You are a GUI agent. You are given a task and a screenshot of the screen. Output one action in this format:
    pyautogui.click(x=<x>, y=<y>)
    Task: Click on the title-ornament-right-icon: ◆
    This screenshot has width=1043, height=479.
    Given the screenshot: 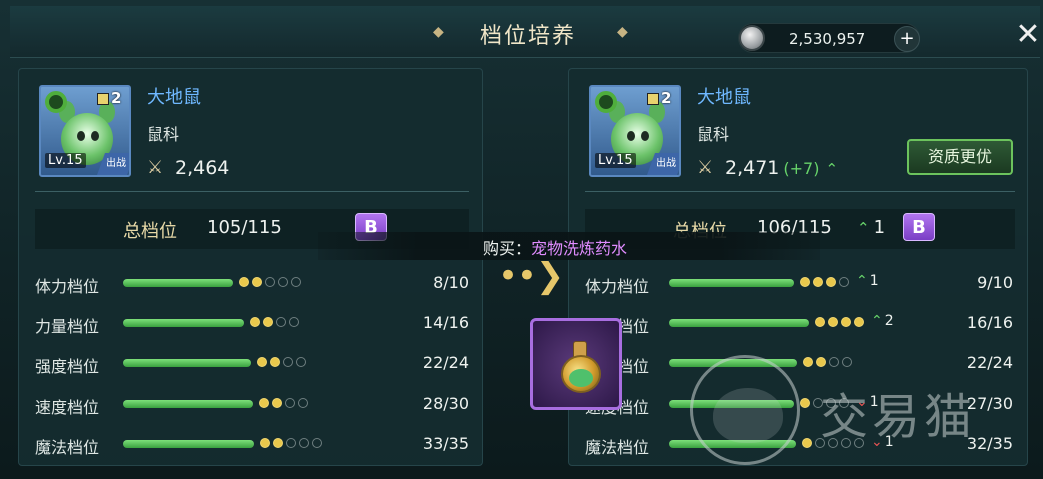 What is the action you would take?
    pyautogui.click(x=622, y=32)
    